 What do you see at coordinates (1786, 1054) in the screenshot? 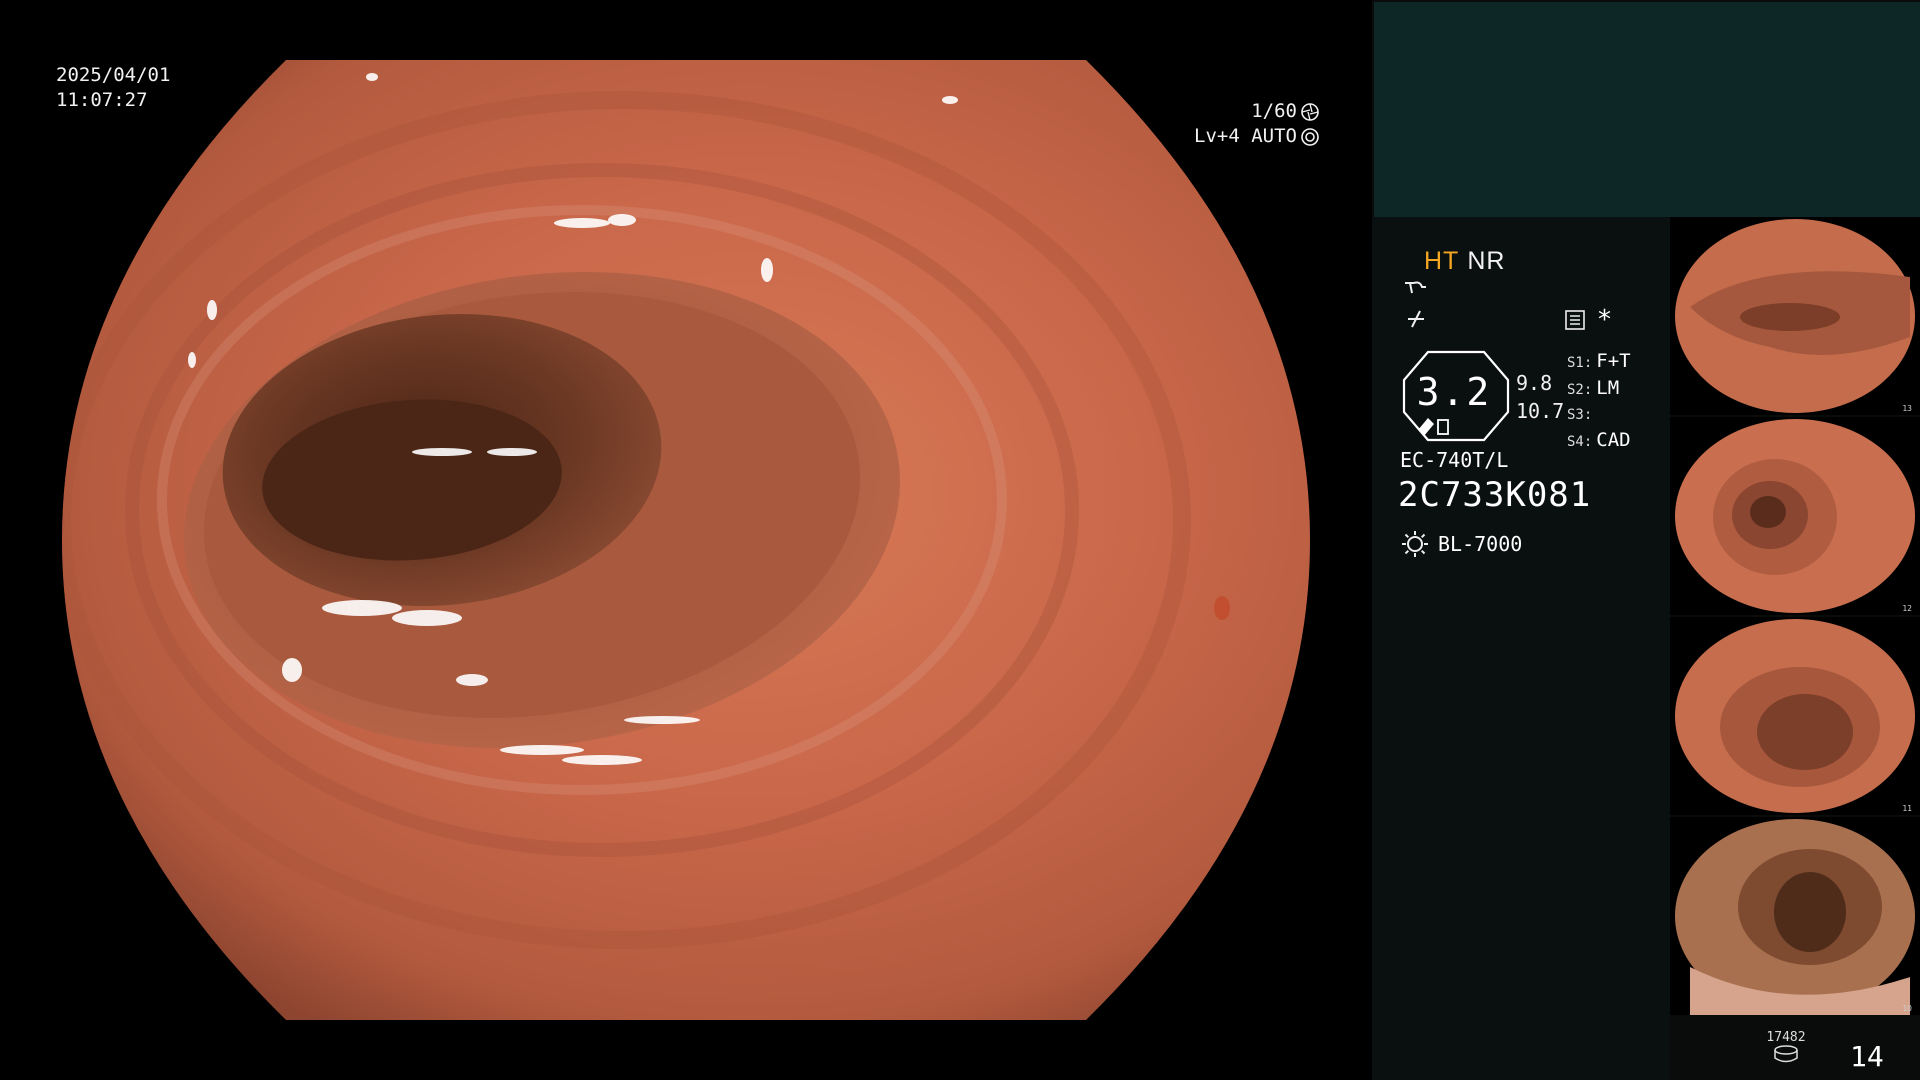
I see `storage-icon` at bounding box center [1786, 1054].